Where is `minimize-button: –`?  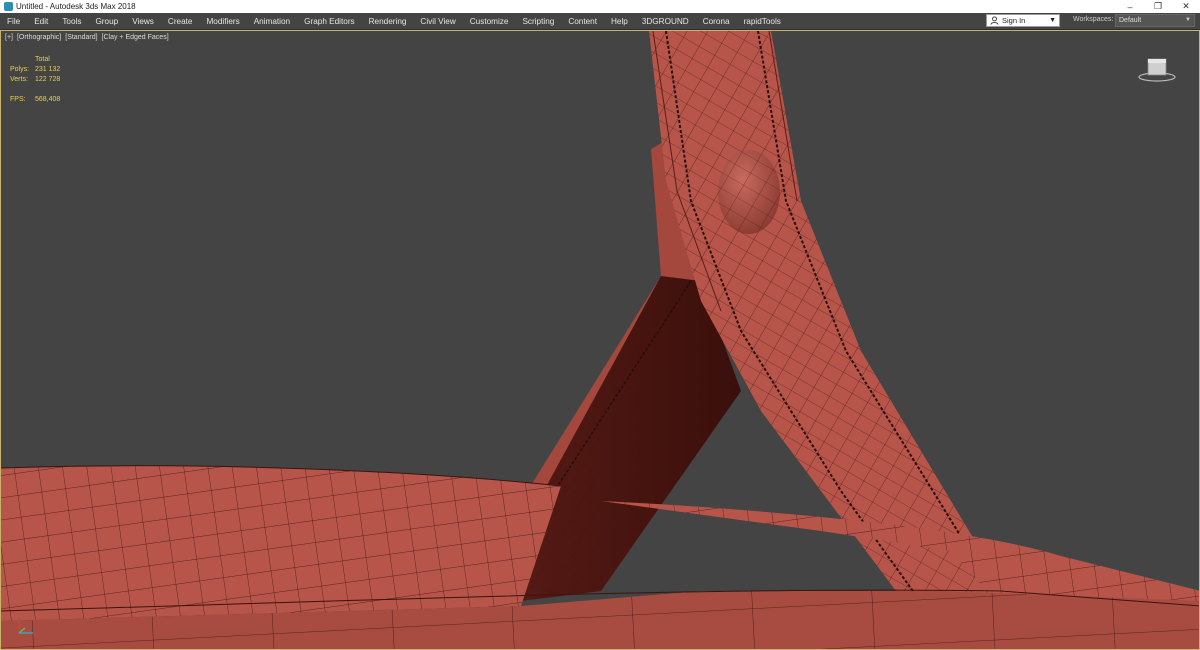
minimize-button: – is located at coordinates (1130, 6).